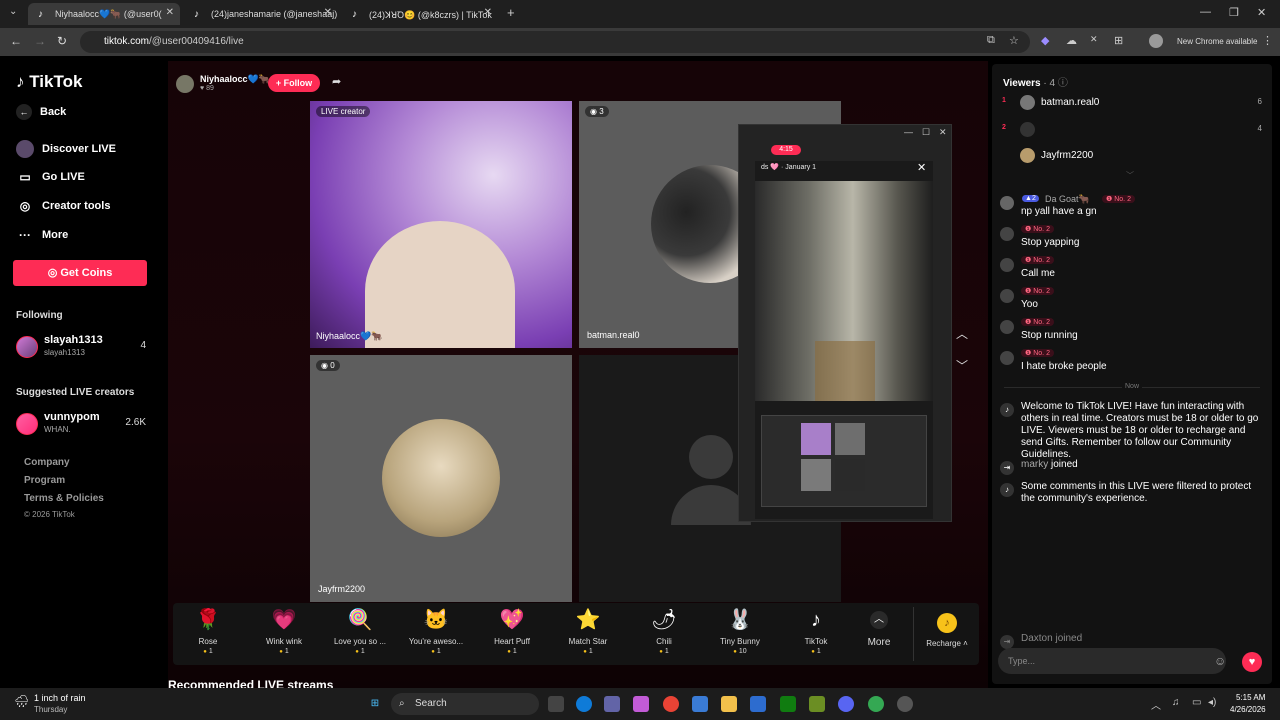 This screenshot has width=1280, height=720. Describe the element at coordinates (465, 704) in the screenshot. I see `taskbar-search: ⌕ Search` at that location.